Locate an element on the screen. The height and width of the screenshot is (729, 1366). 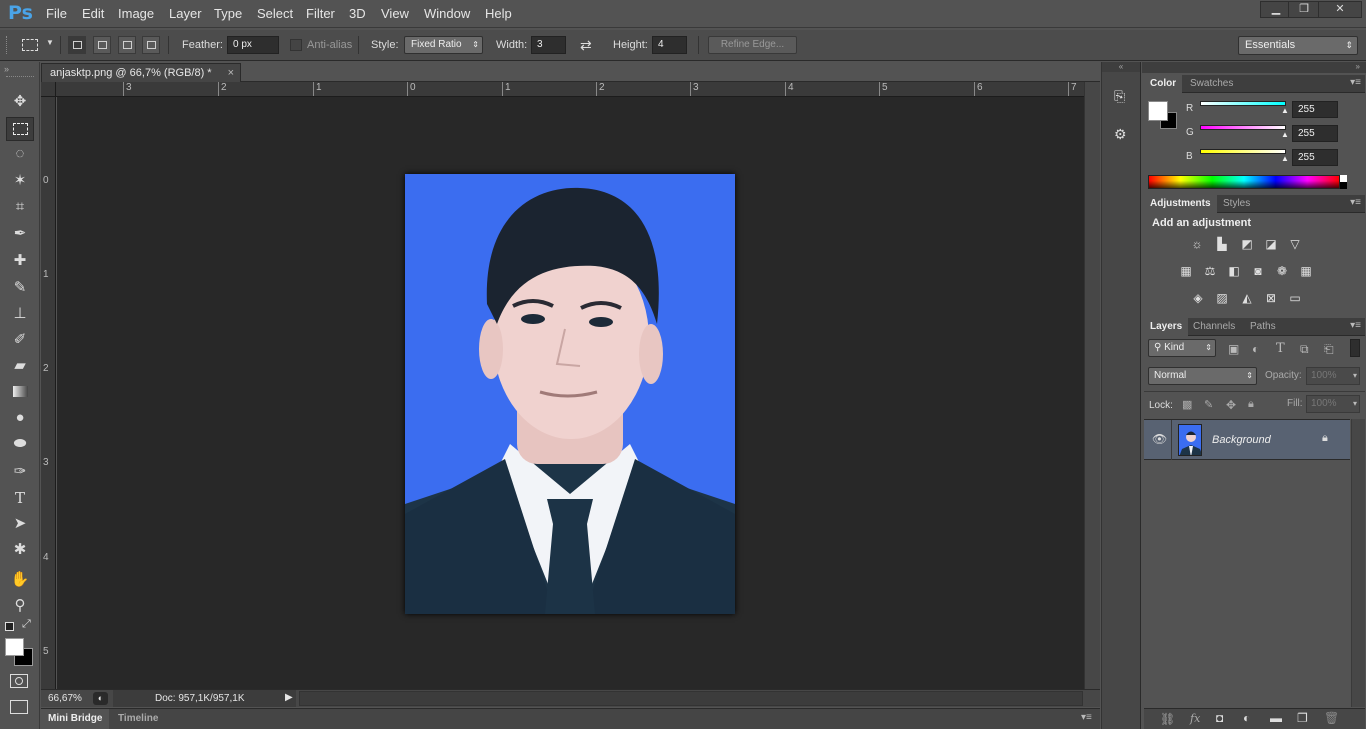
document-image is located at coordinates (570, 394).